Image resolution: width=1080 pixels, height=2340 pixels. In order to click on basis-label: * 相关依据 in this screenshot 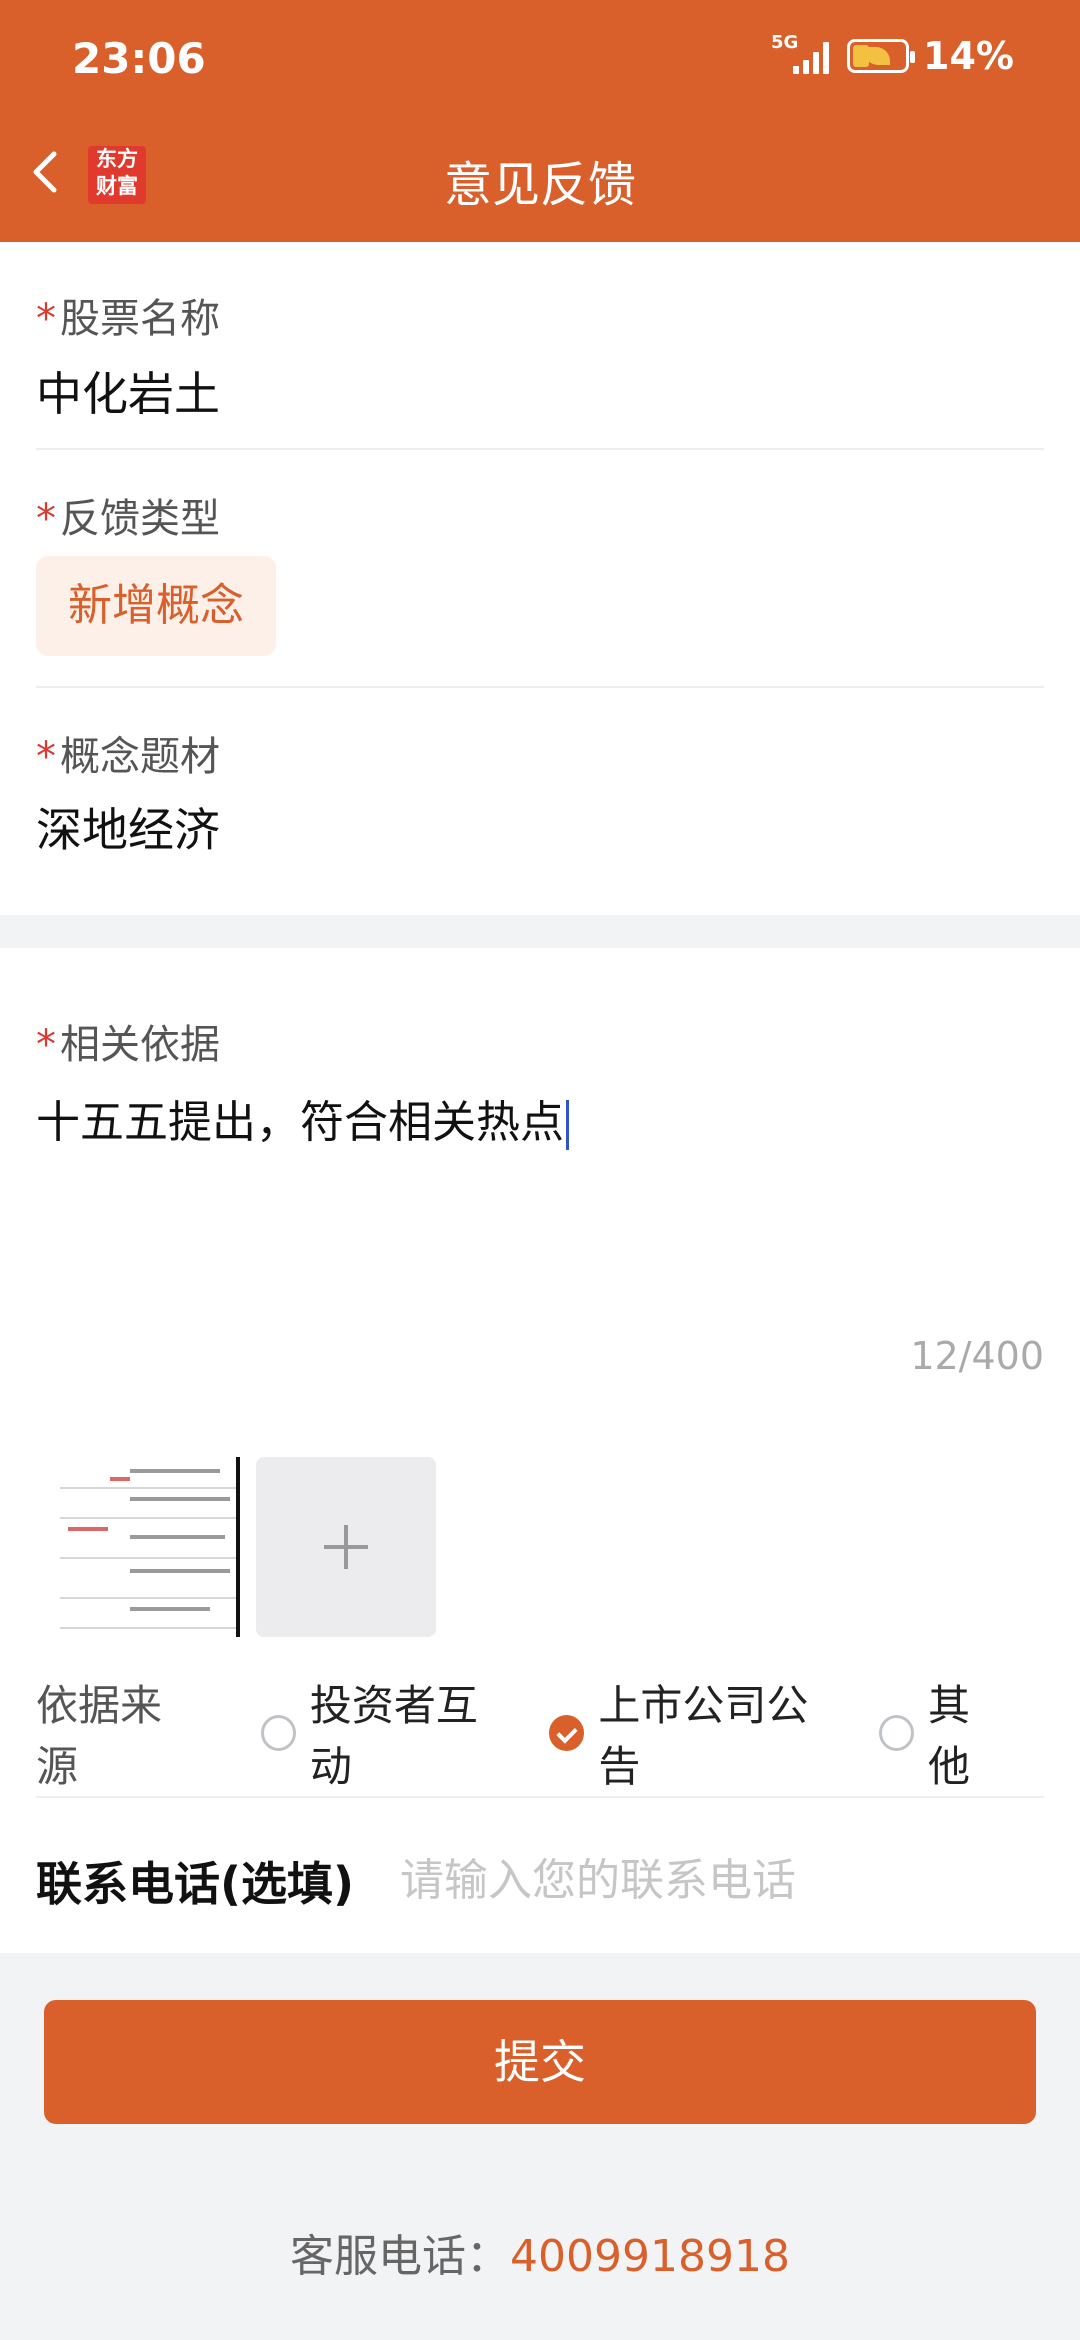, I will do `click(128, 1045)`.